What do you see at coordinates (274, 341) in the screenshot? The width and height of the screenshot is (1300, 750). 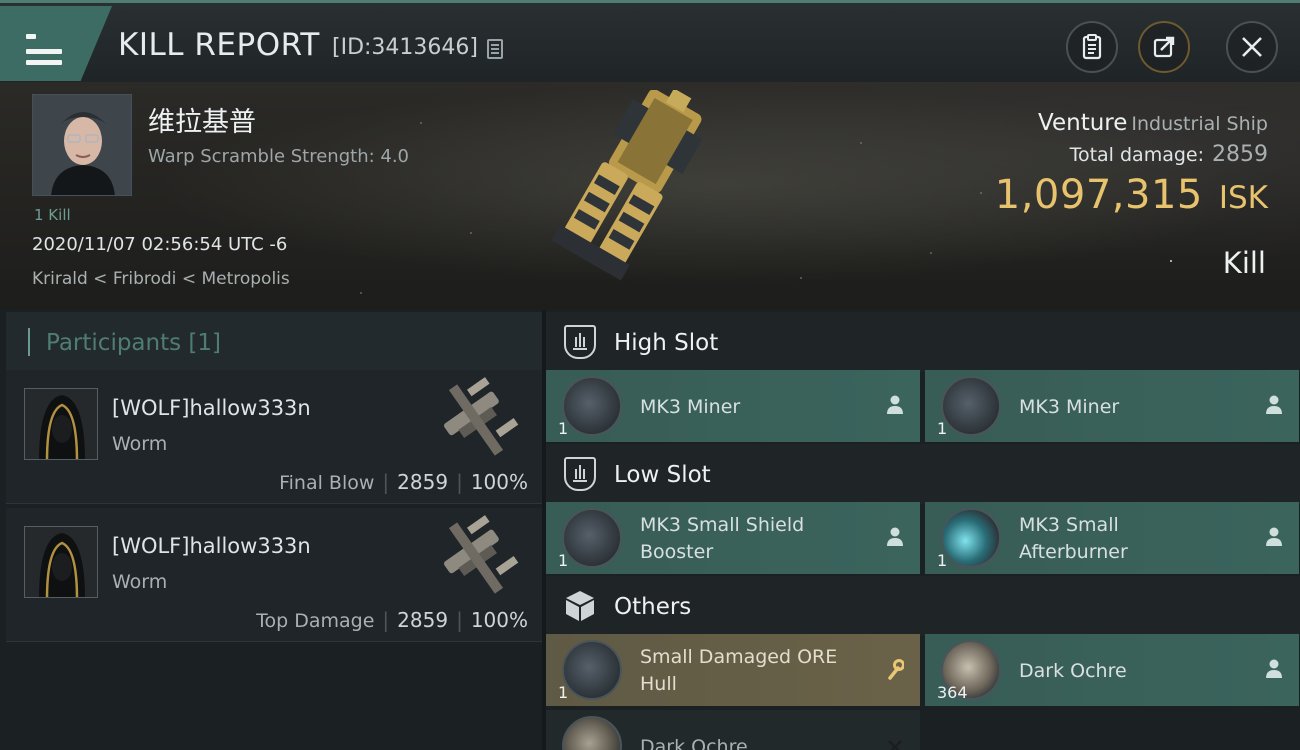 I see `participants-header: Participants [1]` at bounding box center [274, 341].